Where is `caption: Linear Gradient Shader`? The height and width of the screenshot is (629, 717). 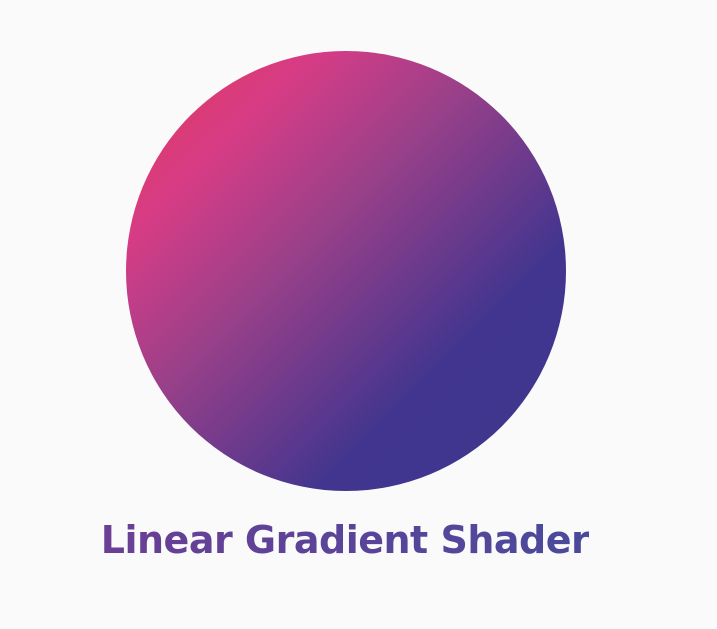 caption: Linear Gradient Shader is located at coordinates (345, 540).